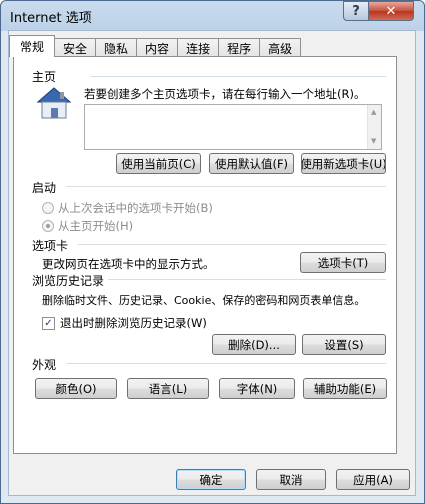  I want to click on accessibility-button: 辅助功能(E), so click(345, 388).